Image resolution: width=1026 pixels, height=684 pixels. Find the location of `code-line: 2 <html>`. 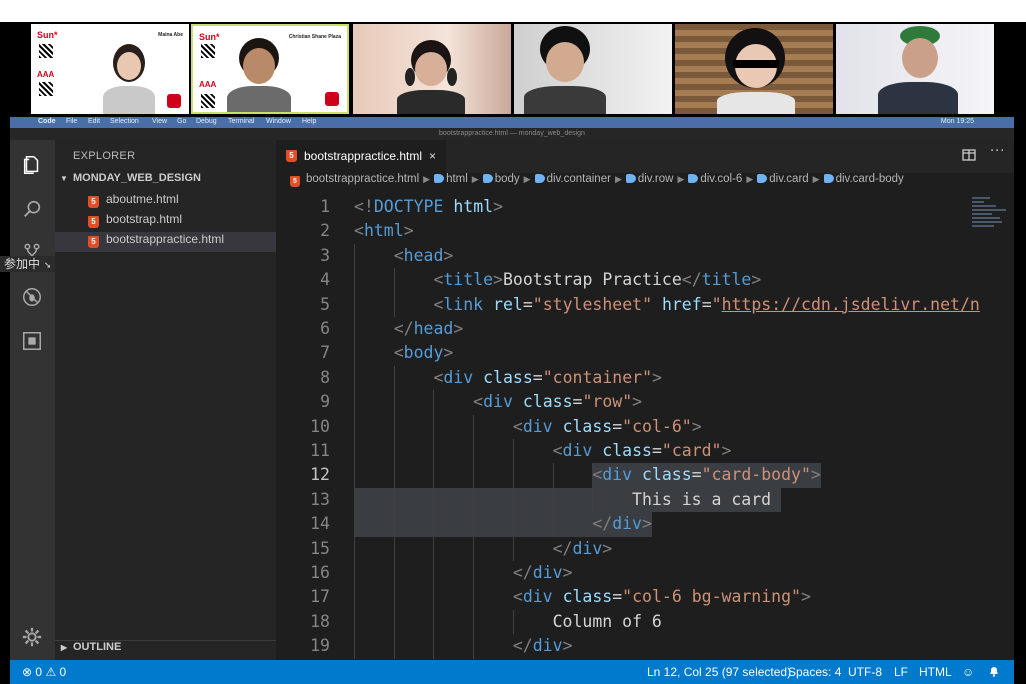

code-line: 2 <html> is located at coordinates (626, 231).